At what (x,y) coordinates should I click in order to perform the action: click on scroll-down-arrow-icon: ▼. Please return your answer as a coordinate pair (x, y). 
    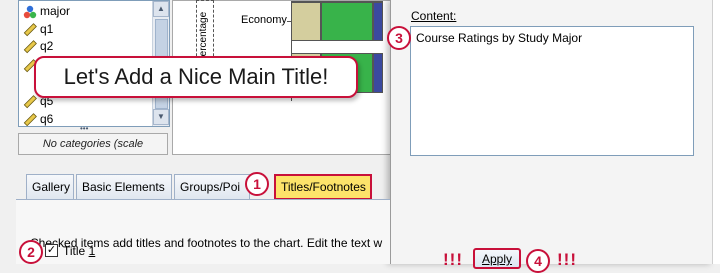
    Looking at the image, I should click on (161, 117).